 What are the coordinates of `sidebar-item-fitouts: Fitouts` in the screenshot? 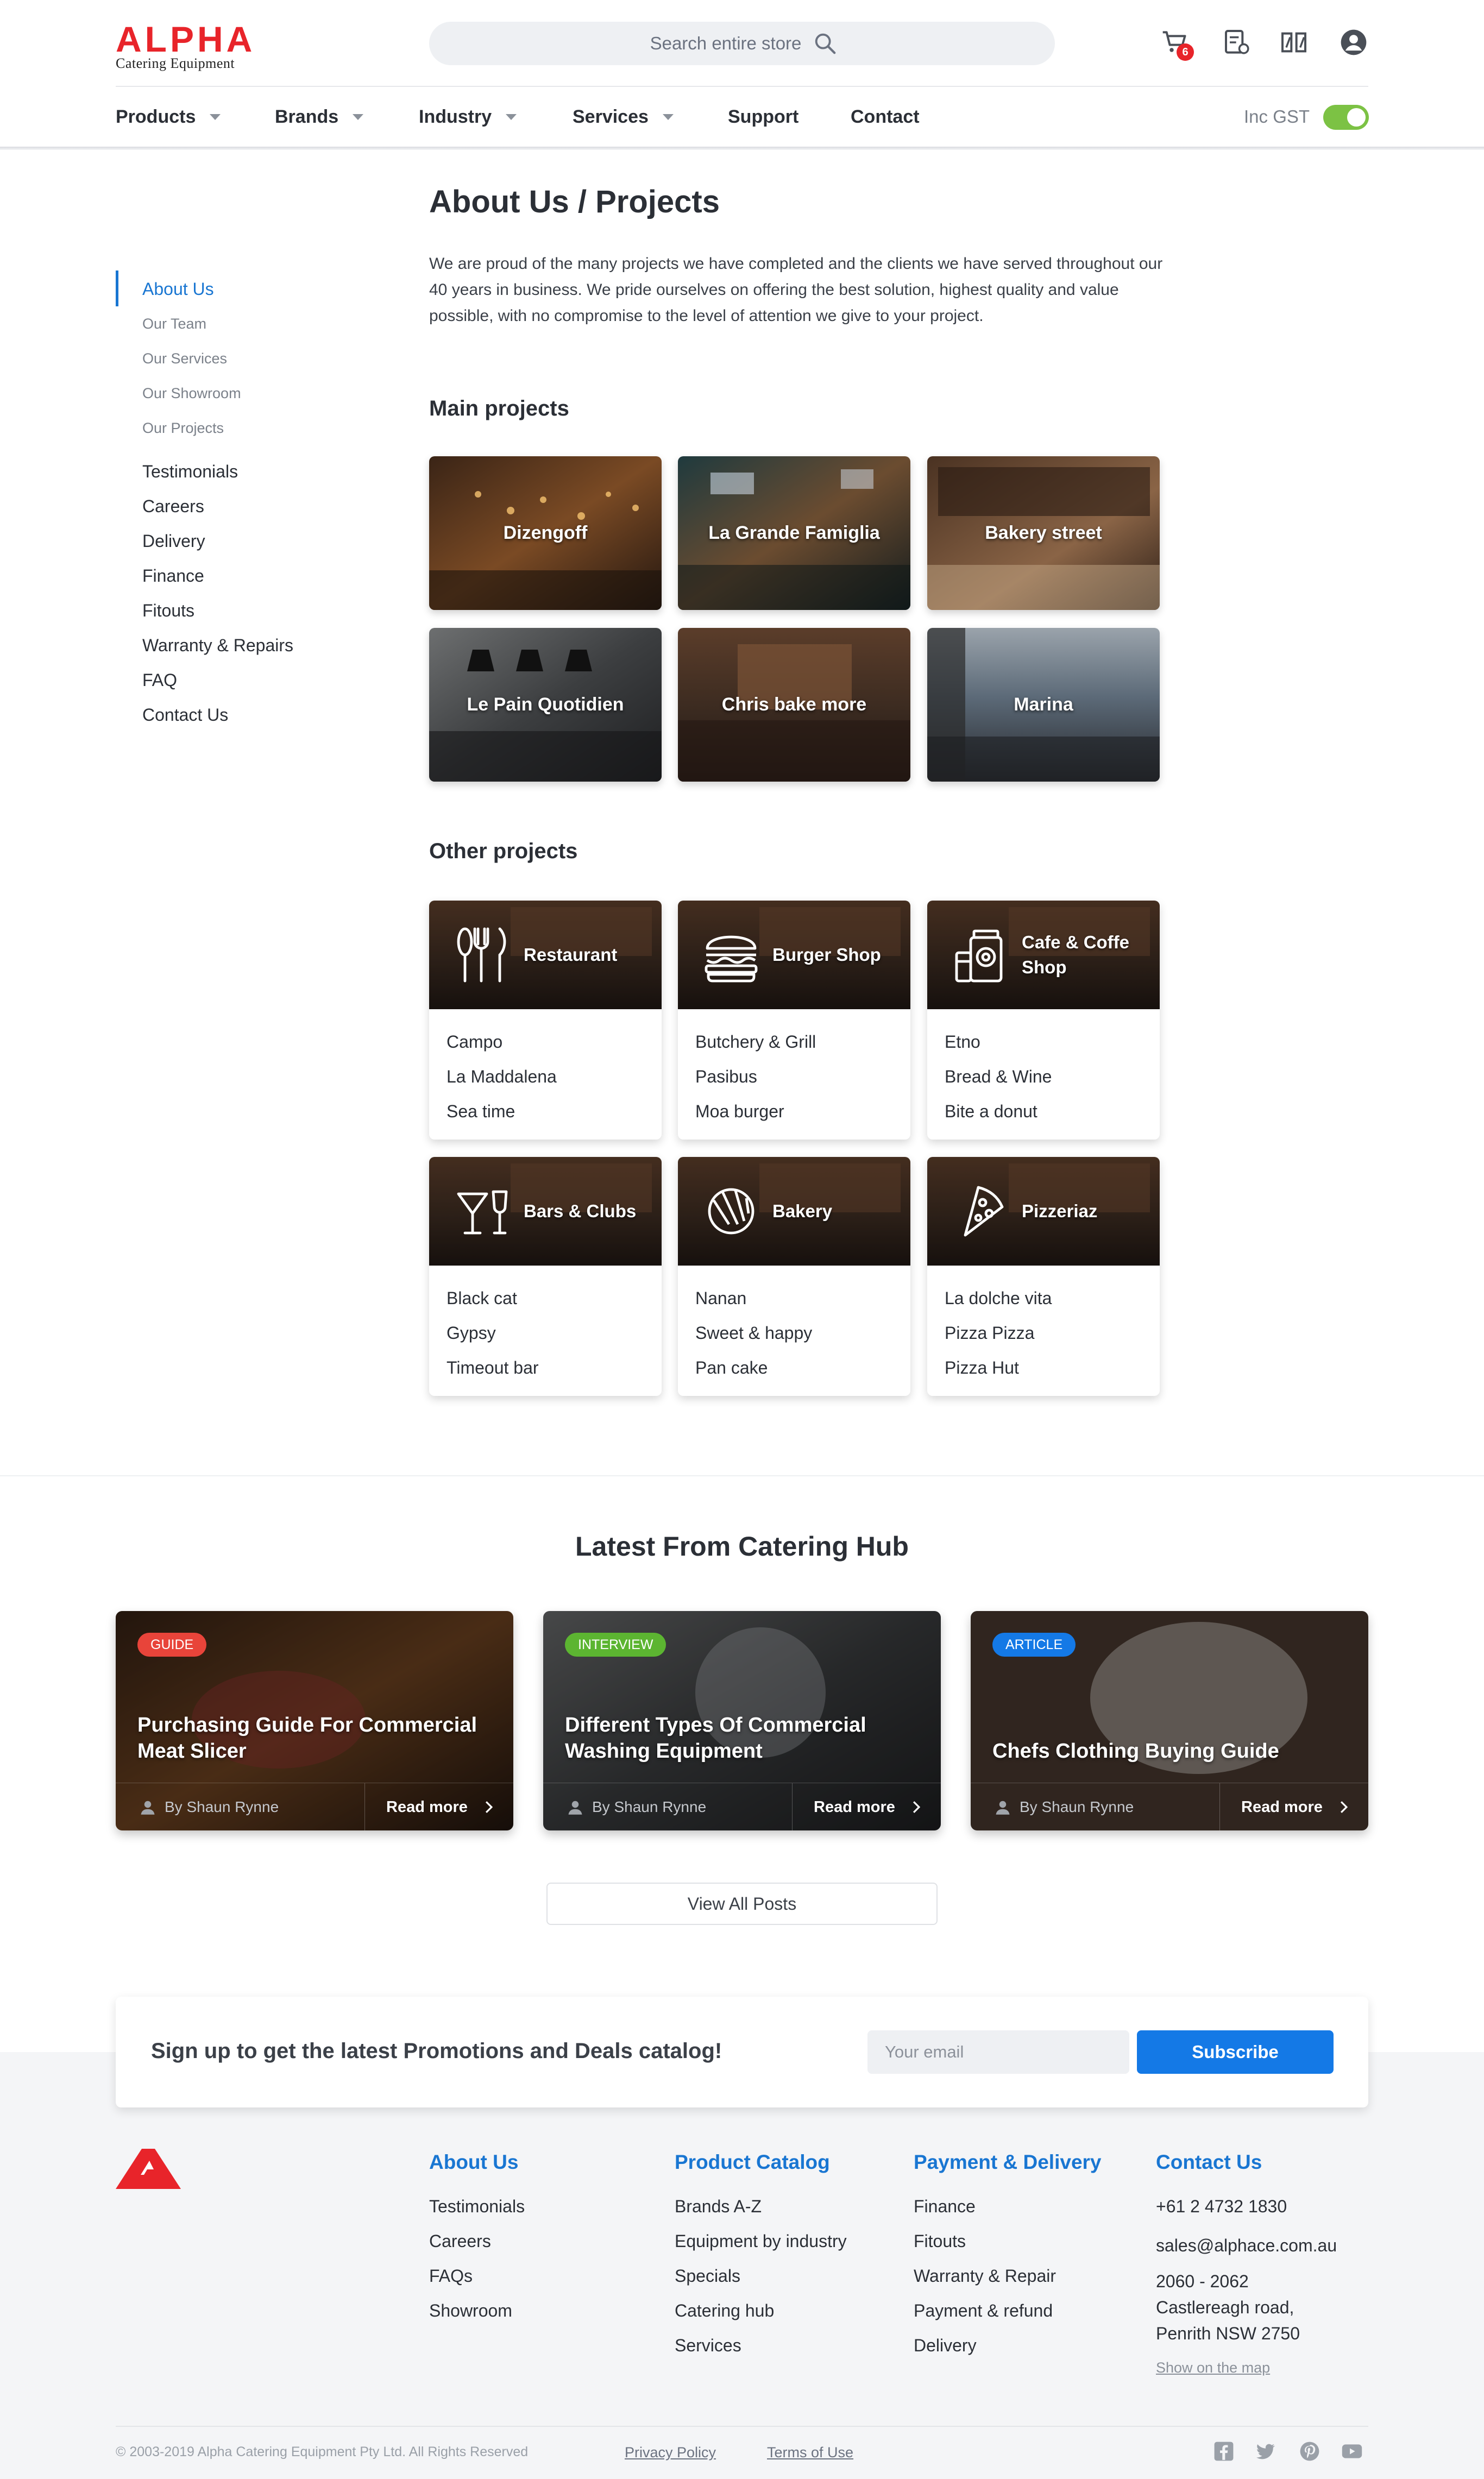 It's located at (168, 610).